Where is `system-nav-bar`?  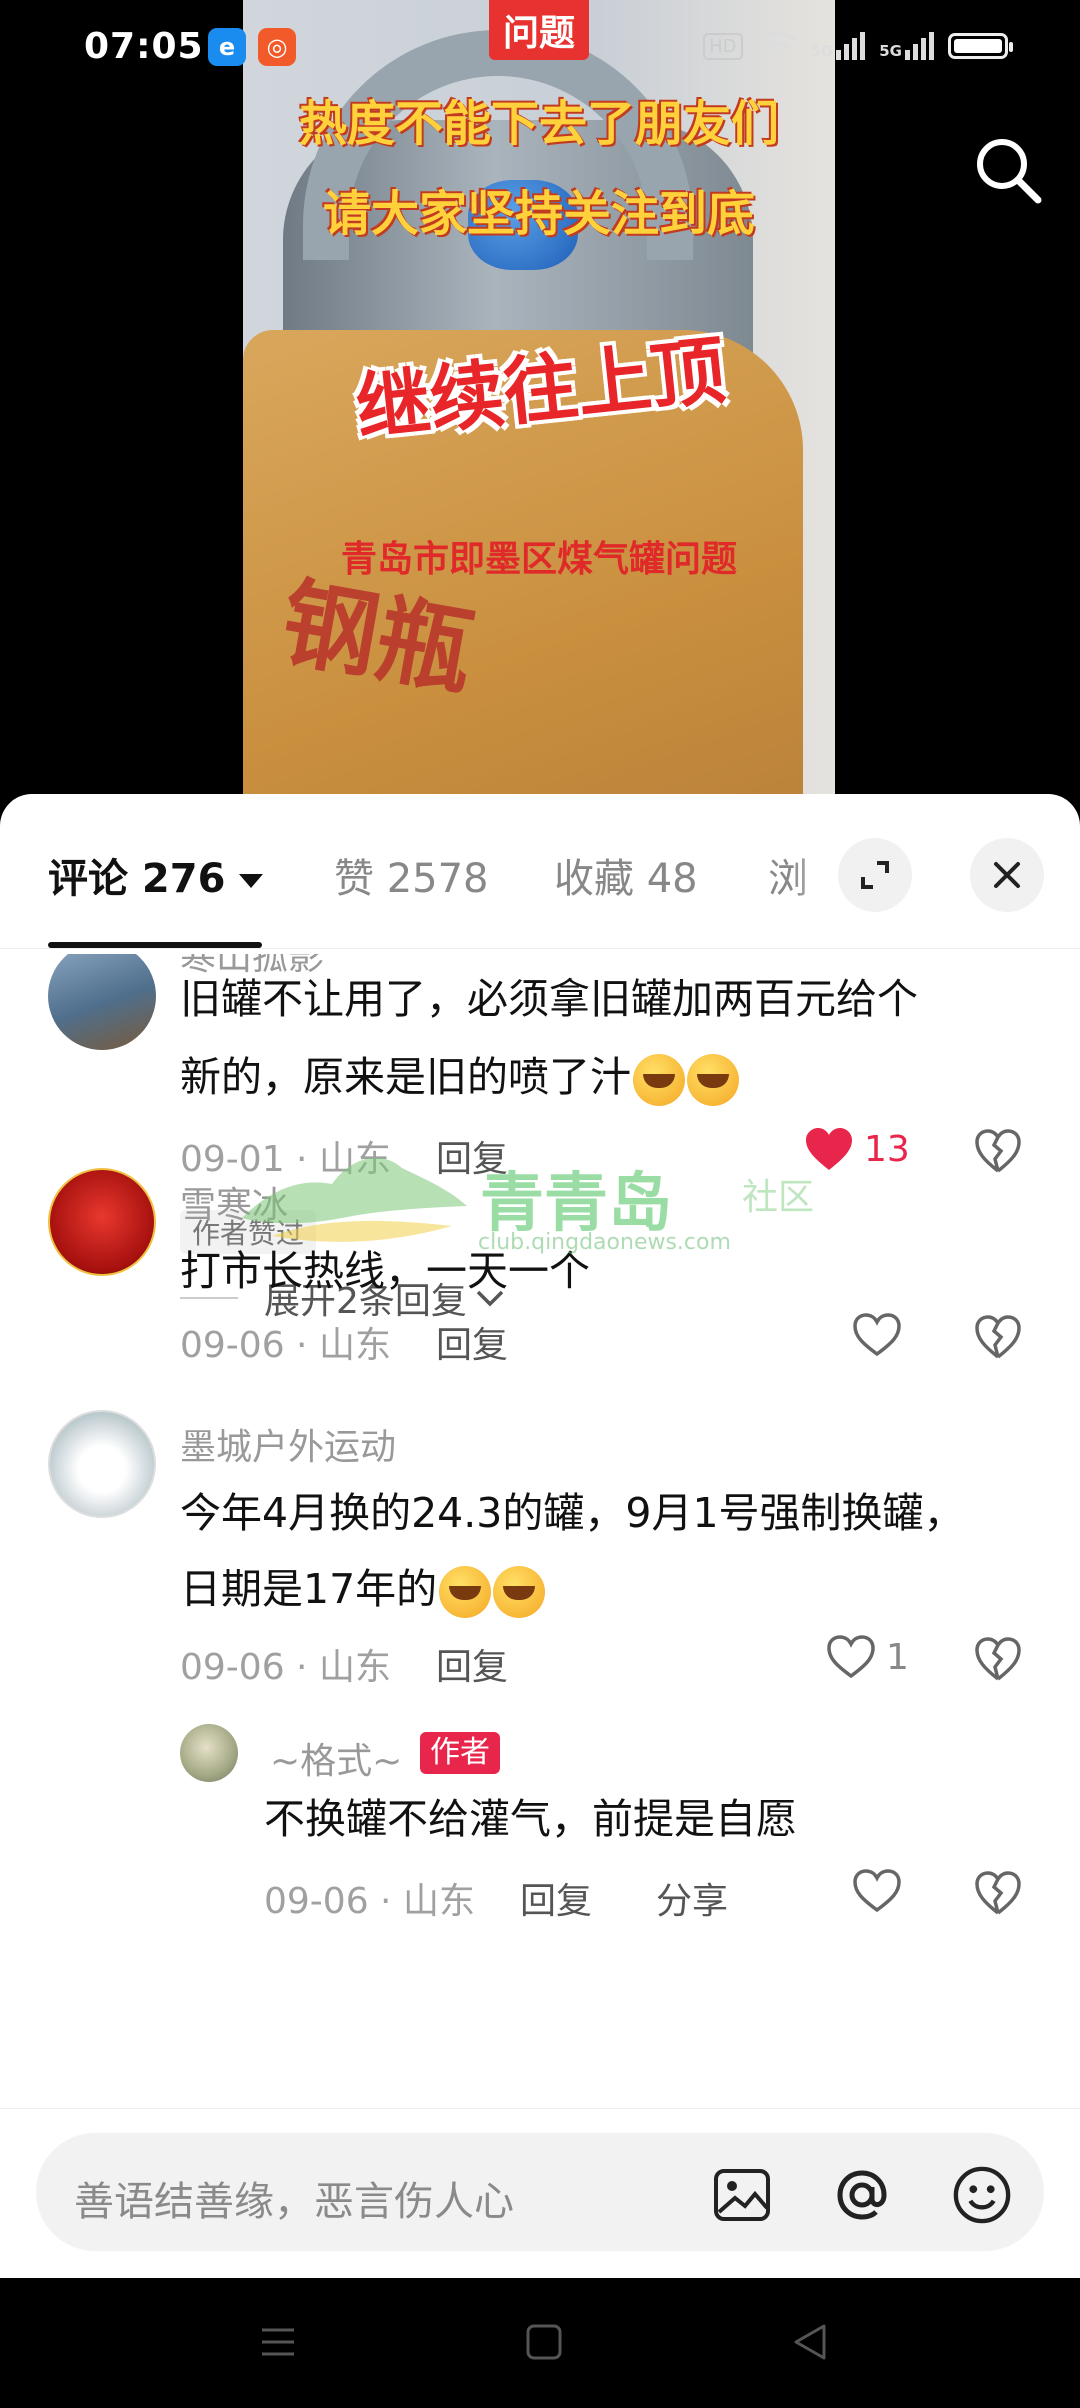
system-nav-bar is located at coordinates (540, 2343).